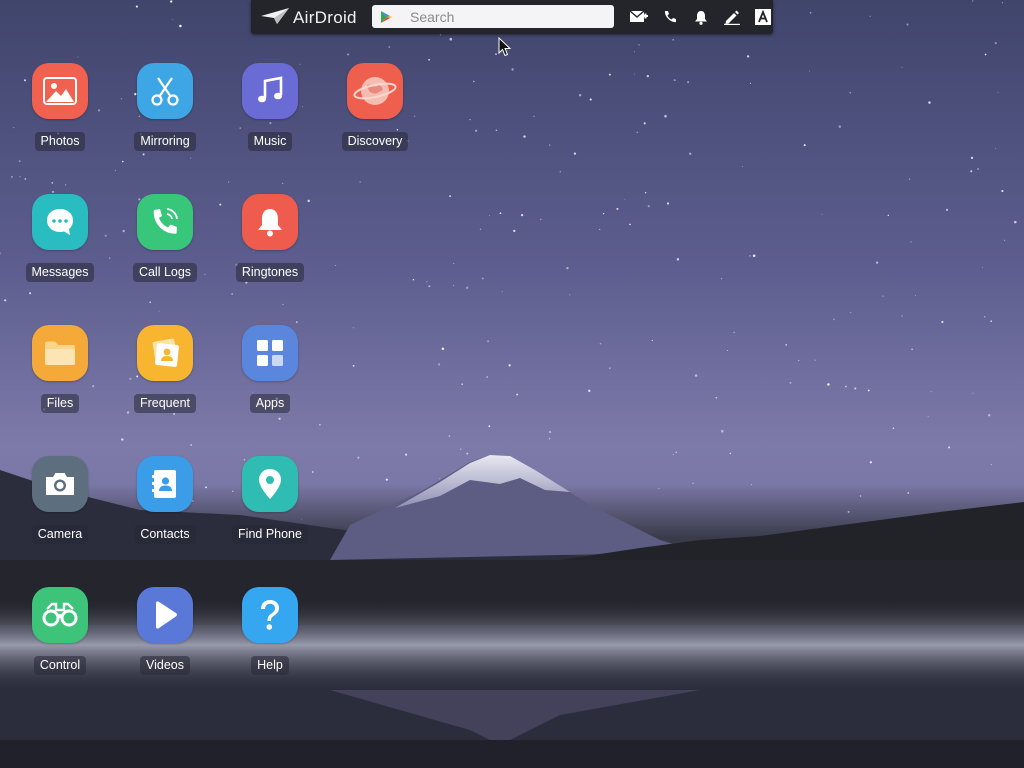 The width and height of the screenshot is (1024, 768). Describe the element at coordinates (60, 353) in the screenshot. I see `folder-icon` at that location.